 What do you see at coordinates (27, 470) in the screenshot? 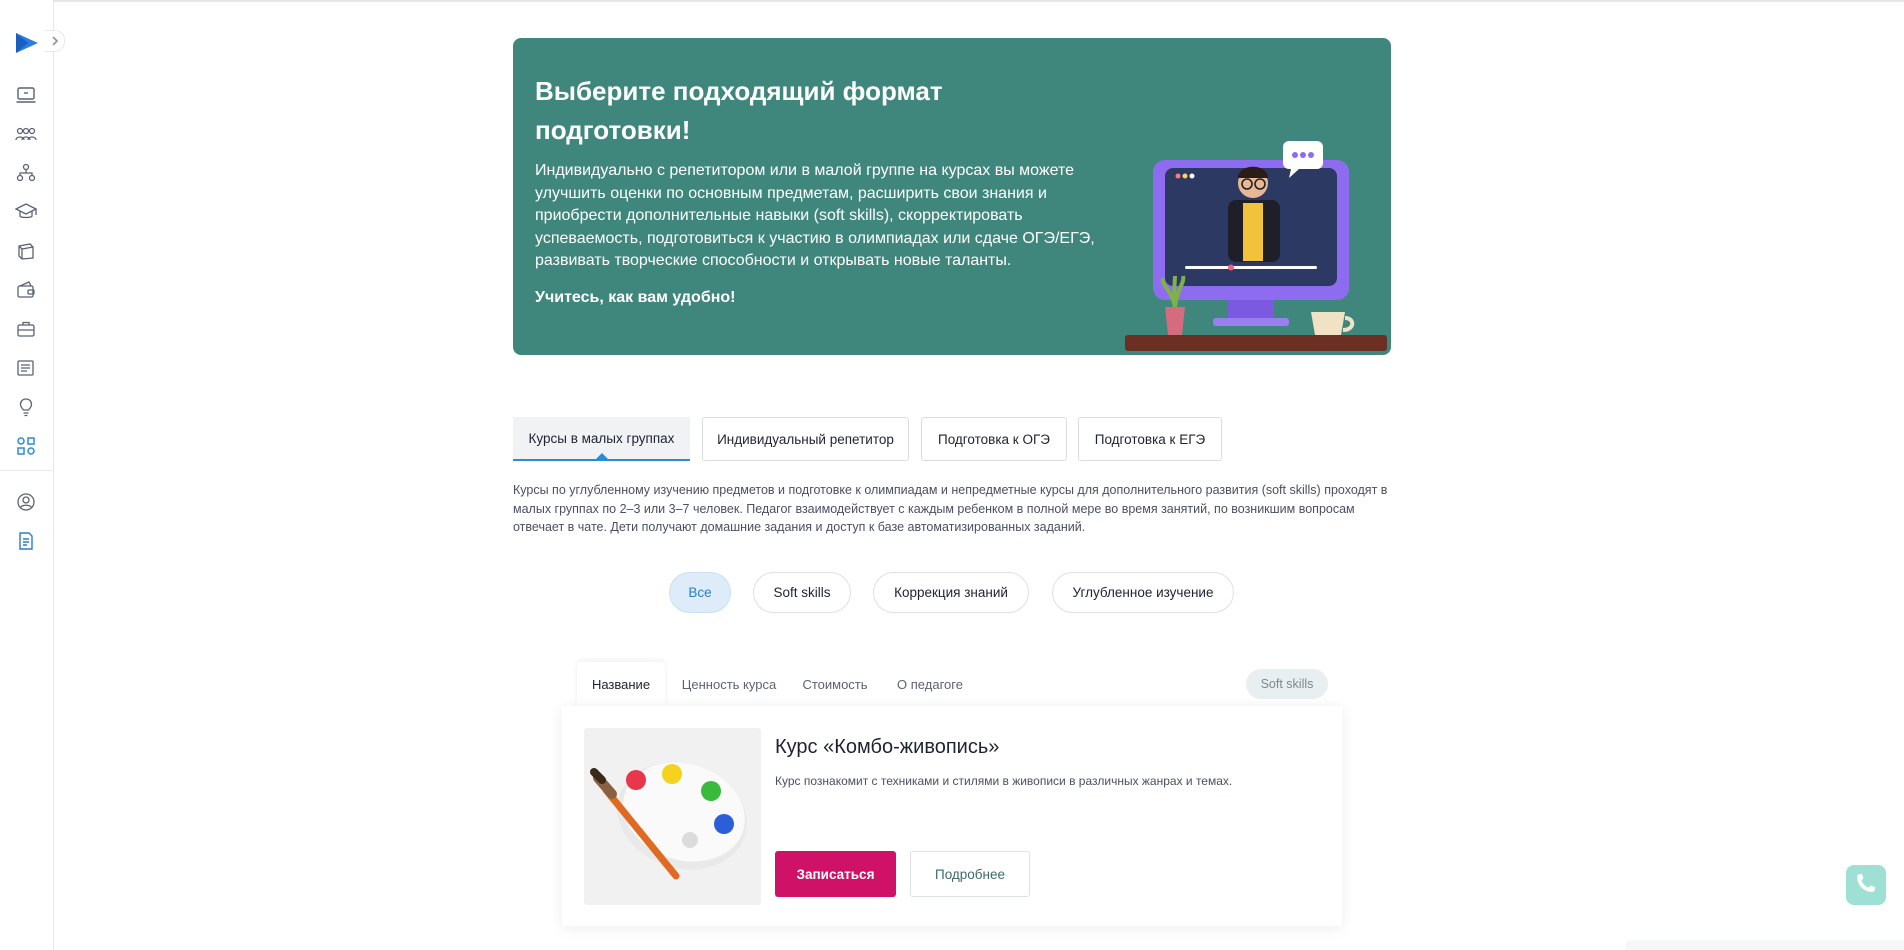
I see `sidebar-divider` at bounding box center [27, 470].